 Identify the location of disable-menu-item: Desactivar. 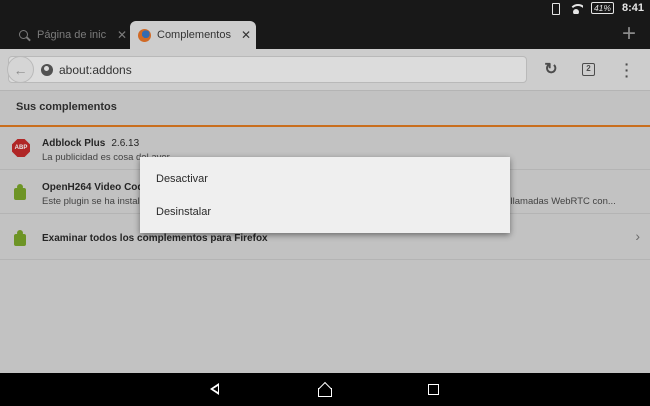
(325, 179).